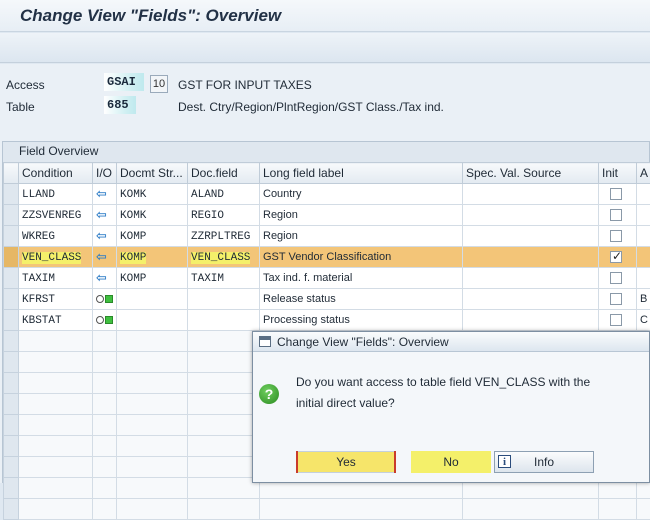  I want to click on cell-condition: WKREG, so click(56, 236).